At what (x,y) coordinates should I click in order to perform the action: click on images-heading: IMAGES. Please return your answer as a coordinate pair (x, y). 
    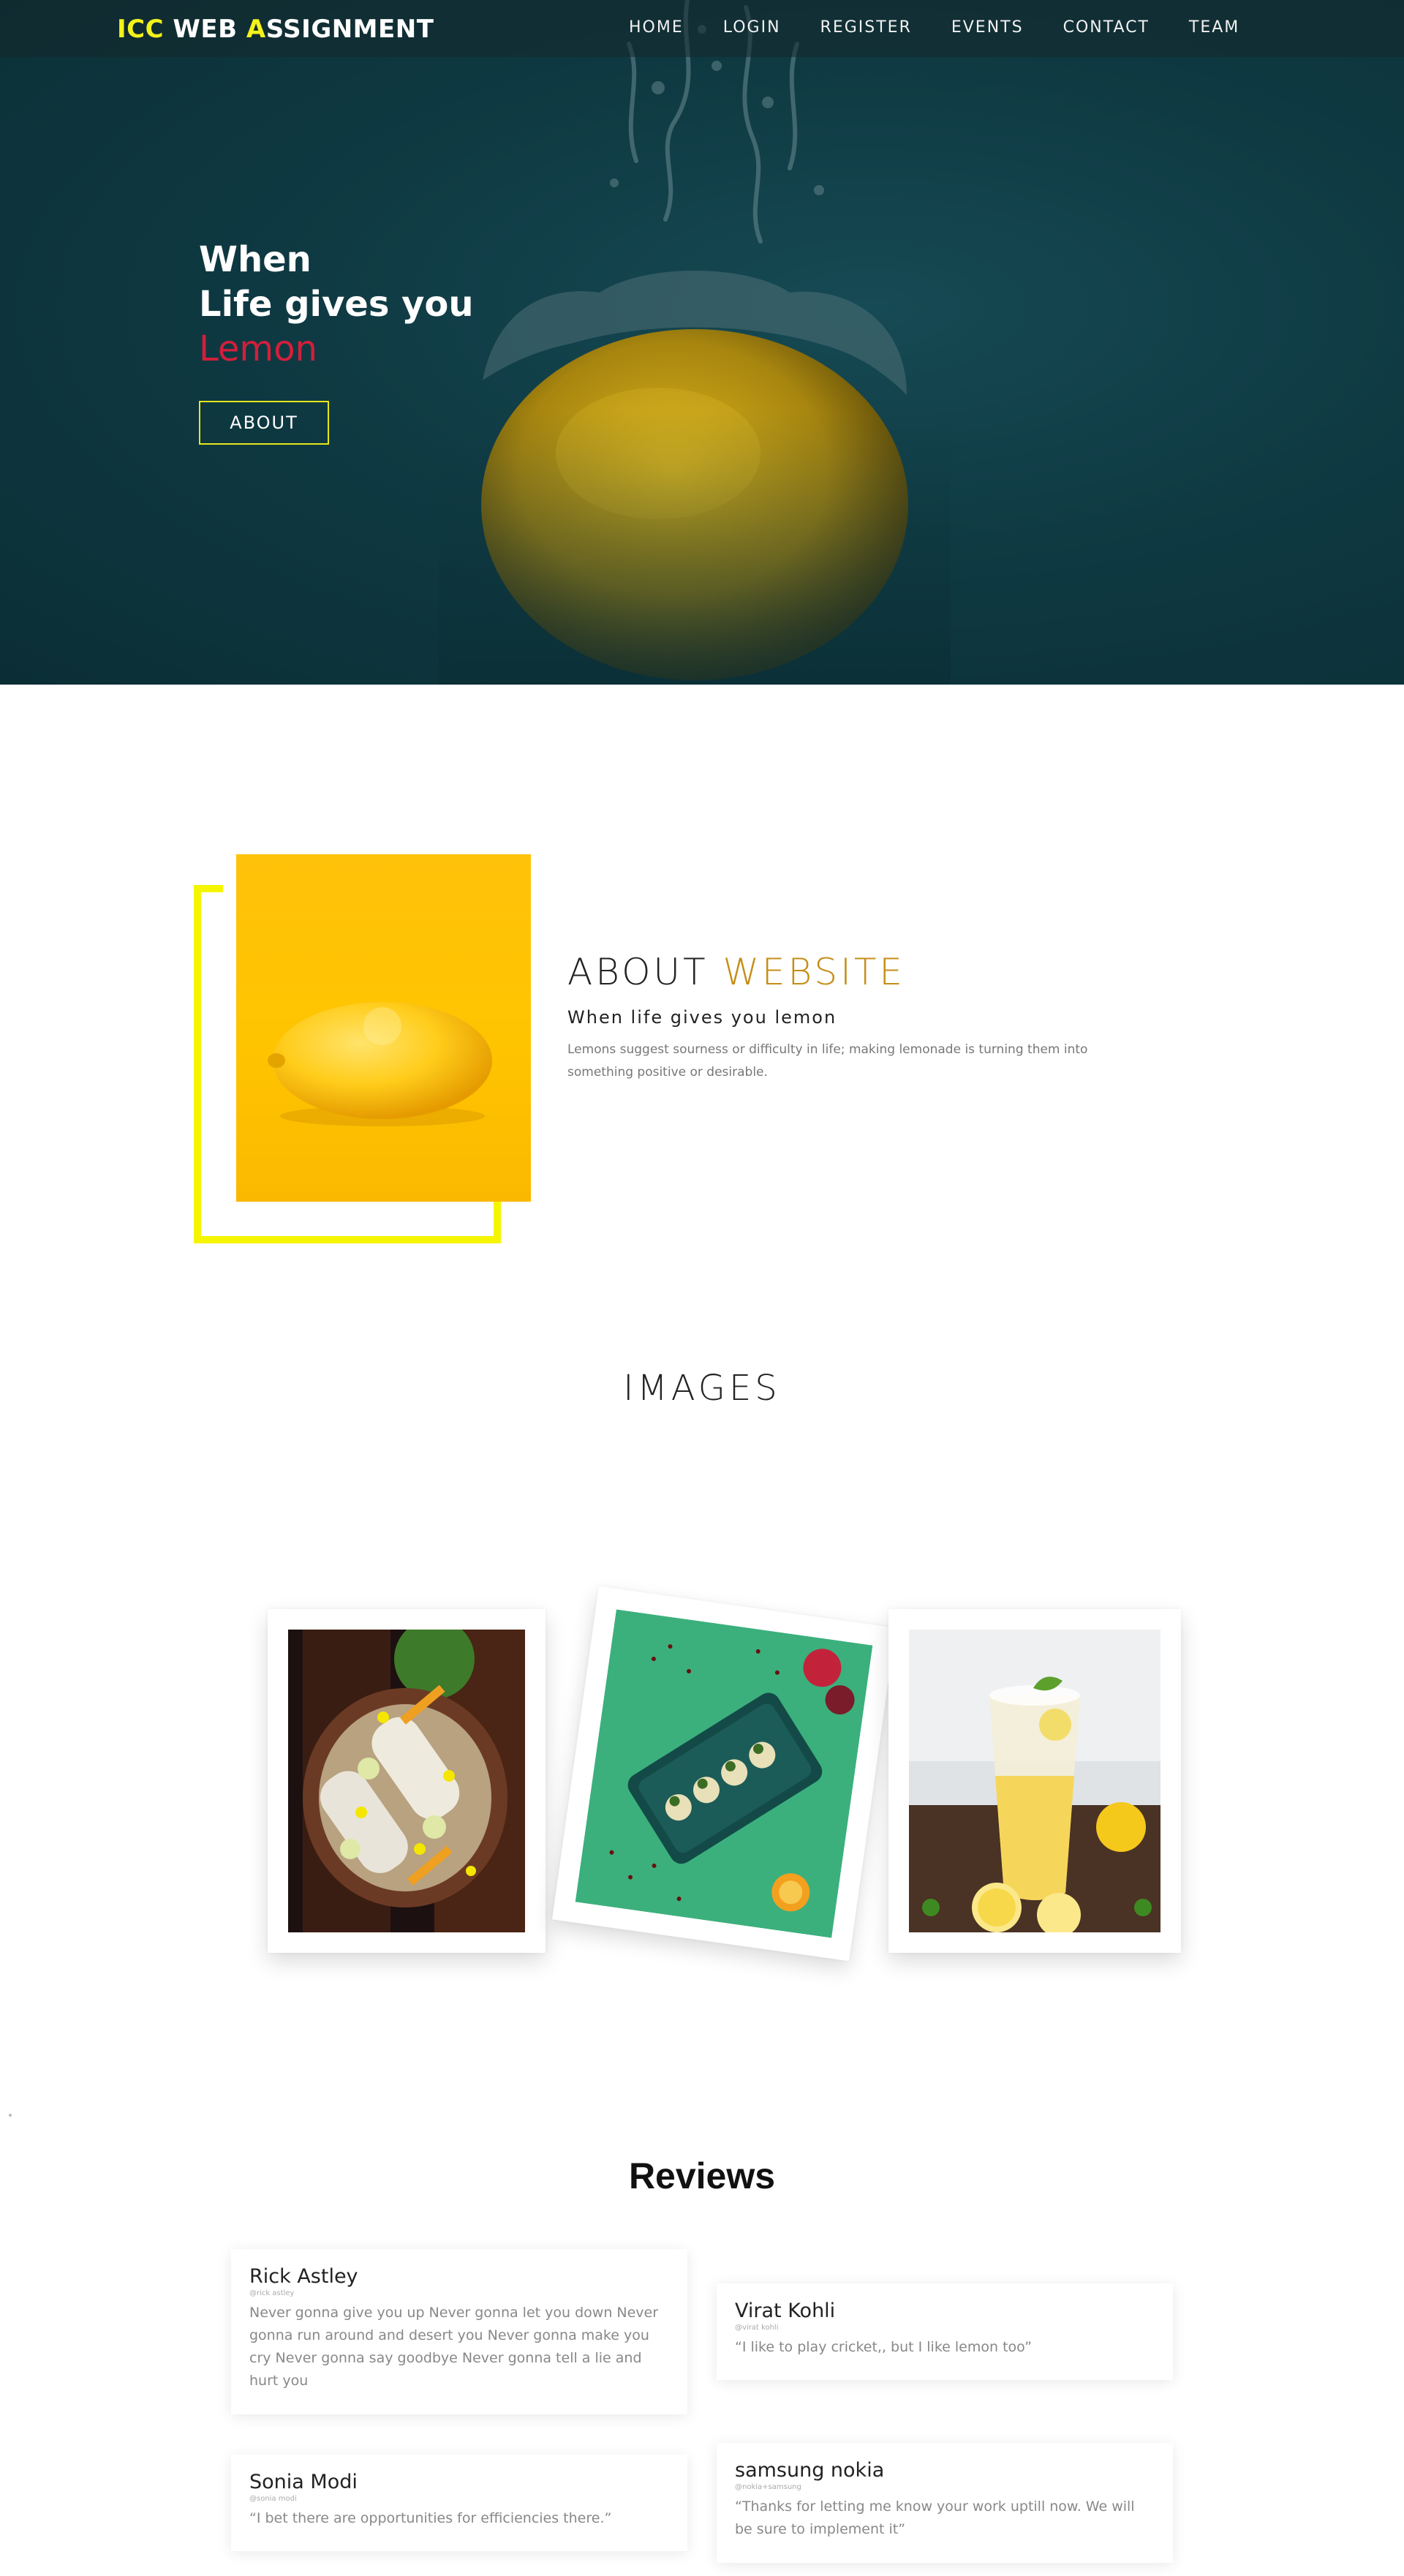
    Looking at the image, I should click on (702, 1388).